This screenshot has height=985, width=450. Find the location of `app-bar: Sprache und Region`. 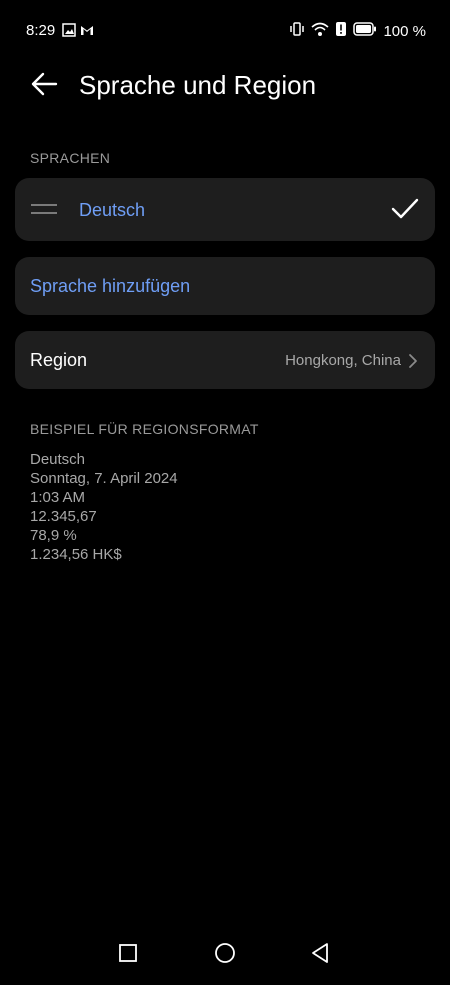

app-bar: Sprache und Region is located at coordinates (225, 85).